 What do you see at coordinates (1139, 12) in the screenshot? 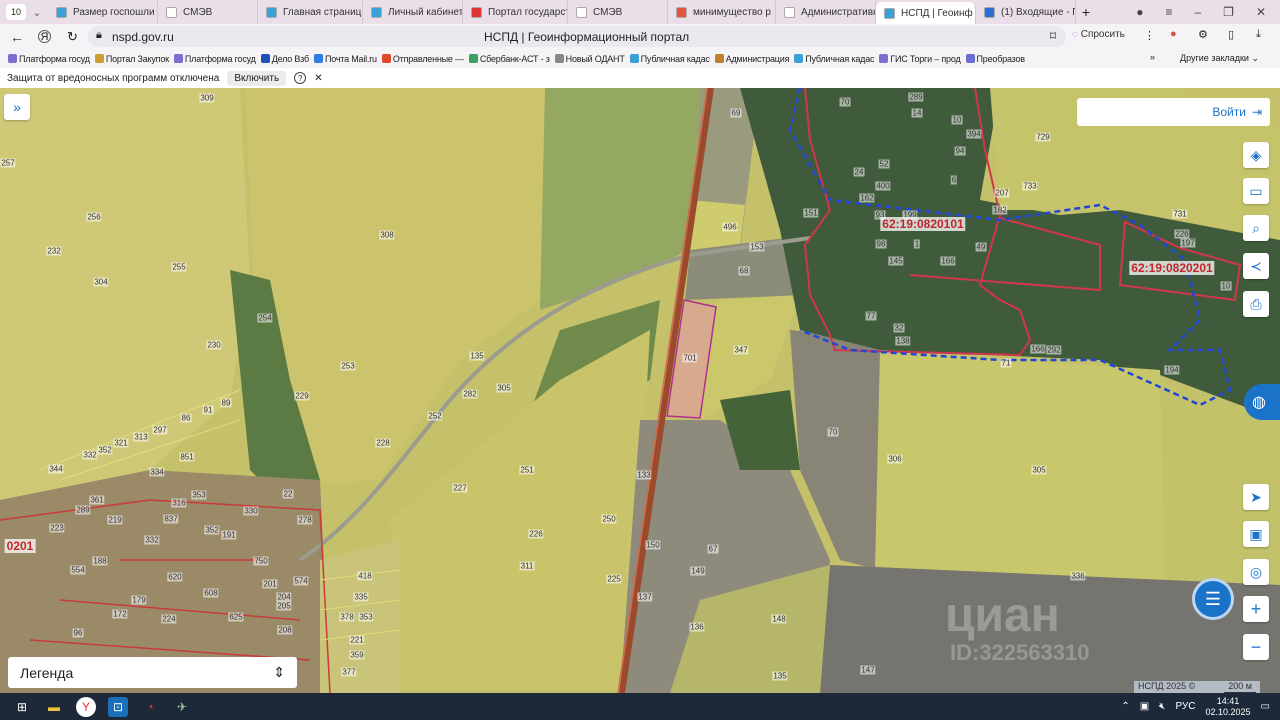
I see `profile-icon: ●` at bounding box center [1139, 12].